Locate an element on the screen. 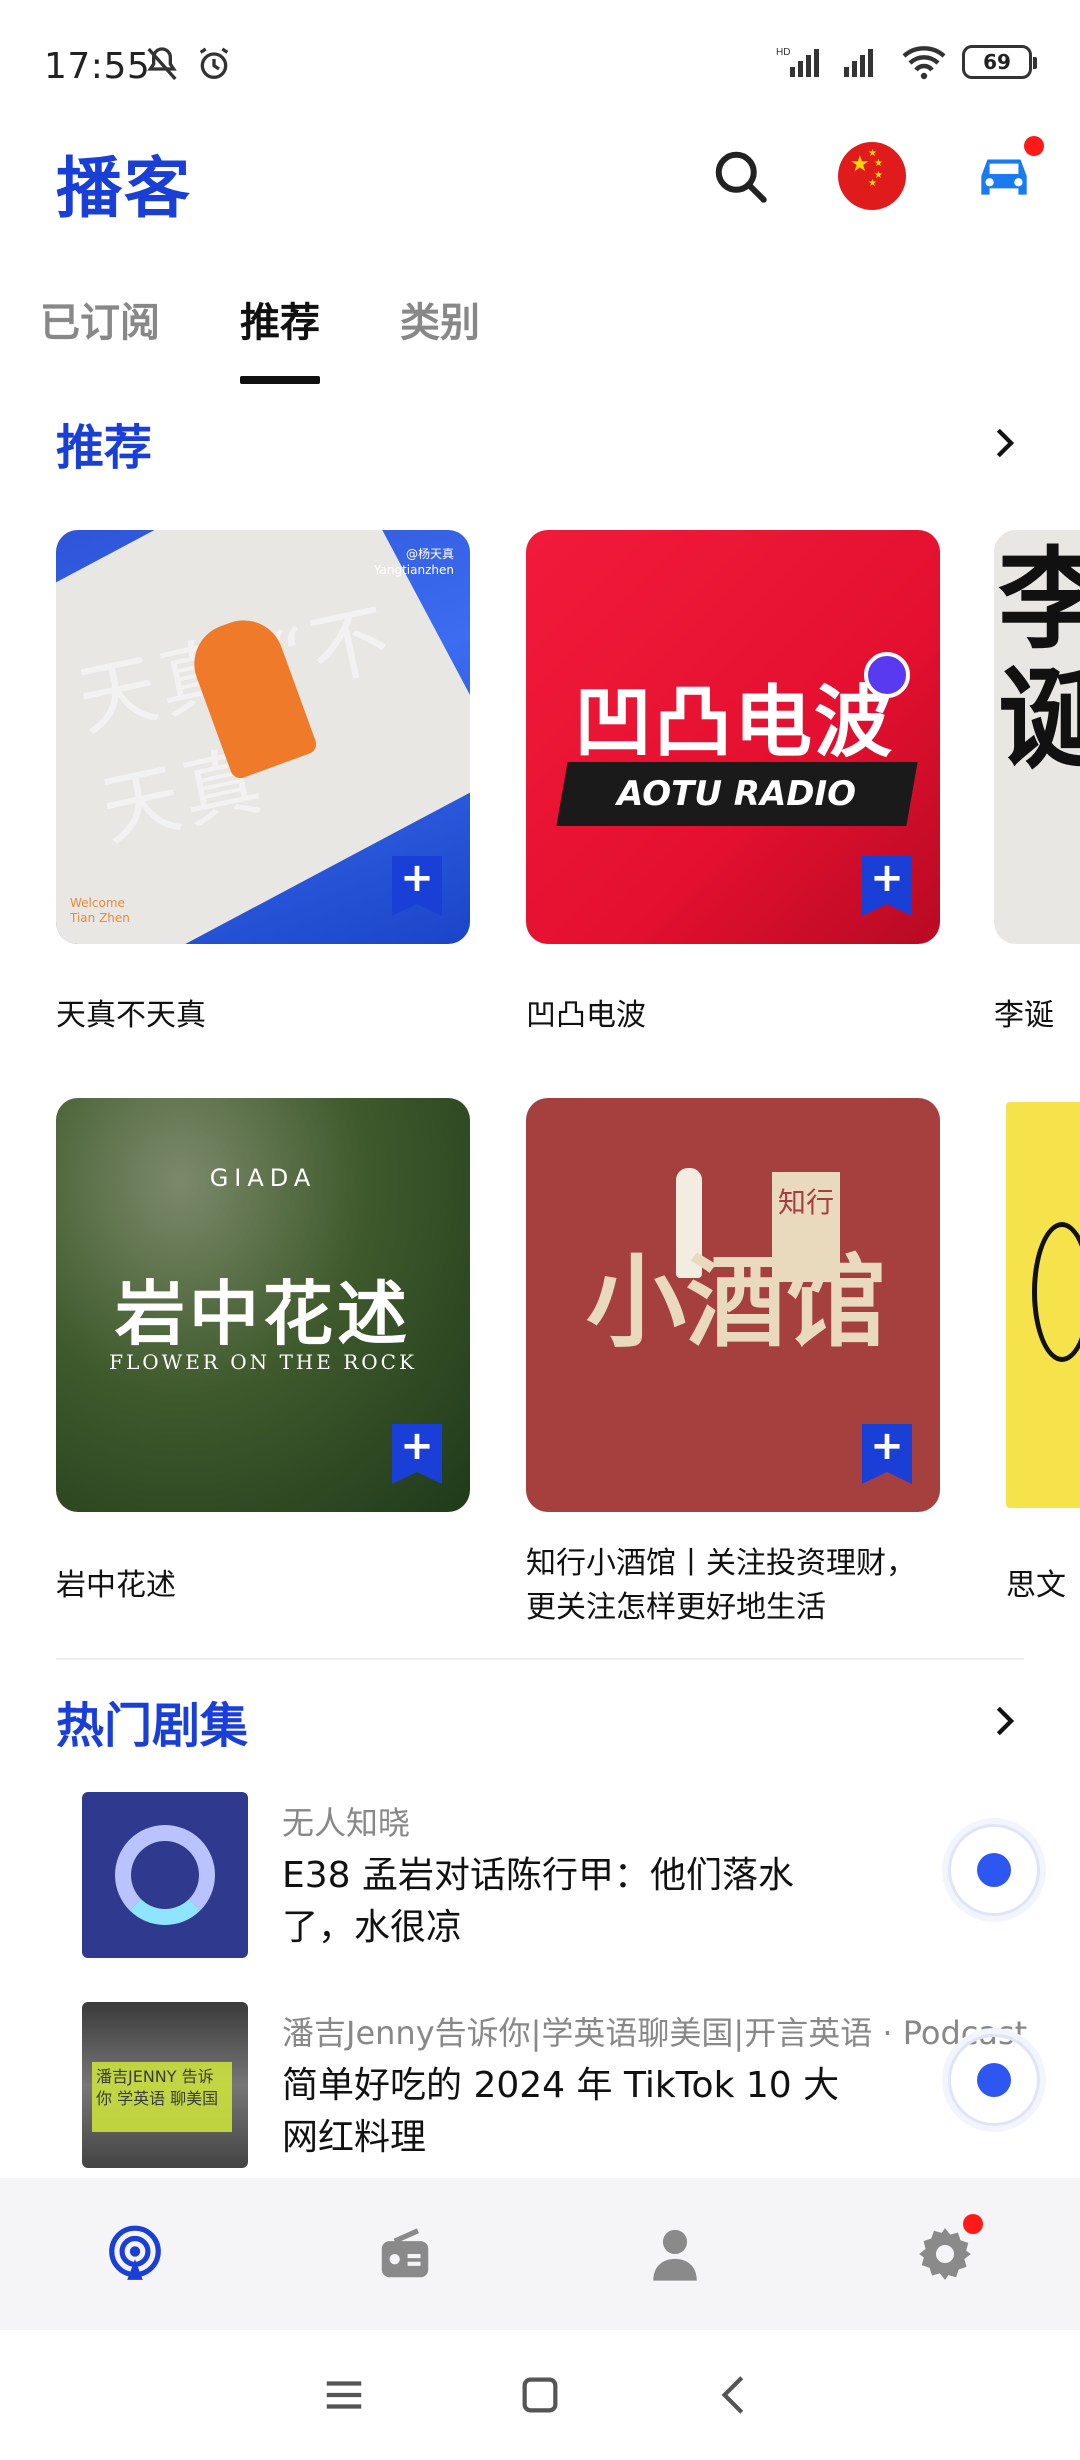  recommend-section-title: 推荐 is located at coordinates (104, 448).